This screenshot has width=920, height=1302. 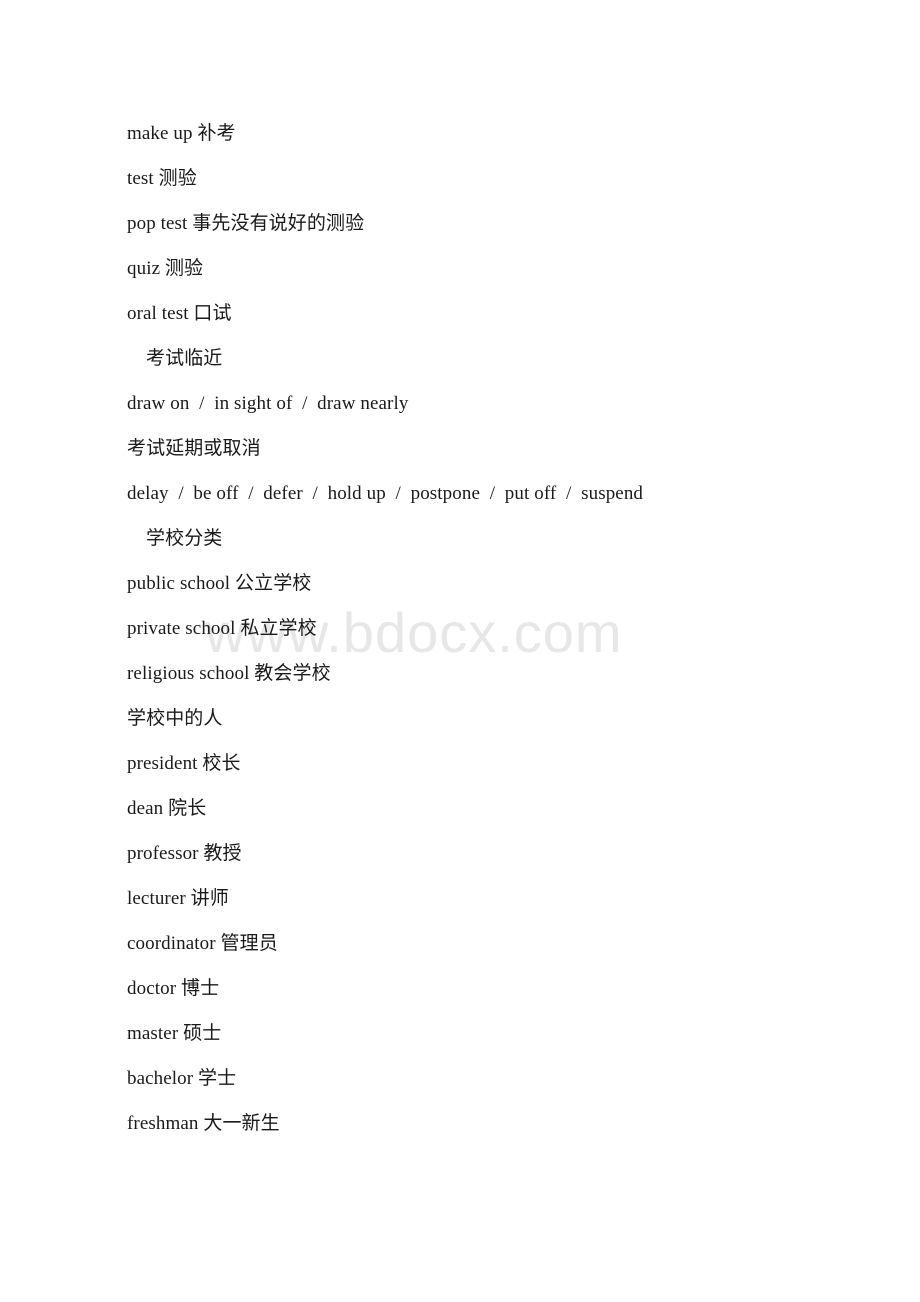 I want to click on vocabulary-line: 学校中的人, so click(x=175, y=718).